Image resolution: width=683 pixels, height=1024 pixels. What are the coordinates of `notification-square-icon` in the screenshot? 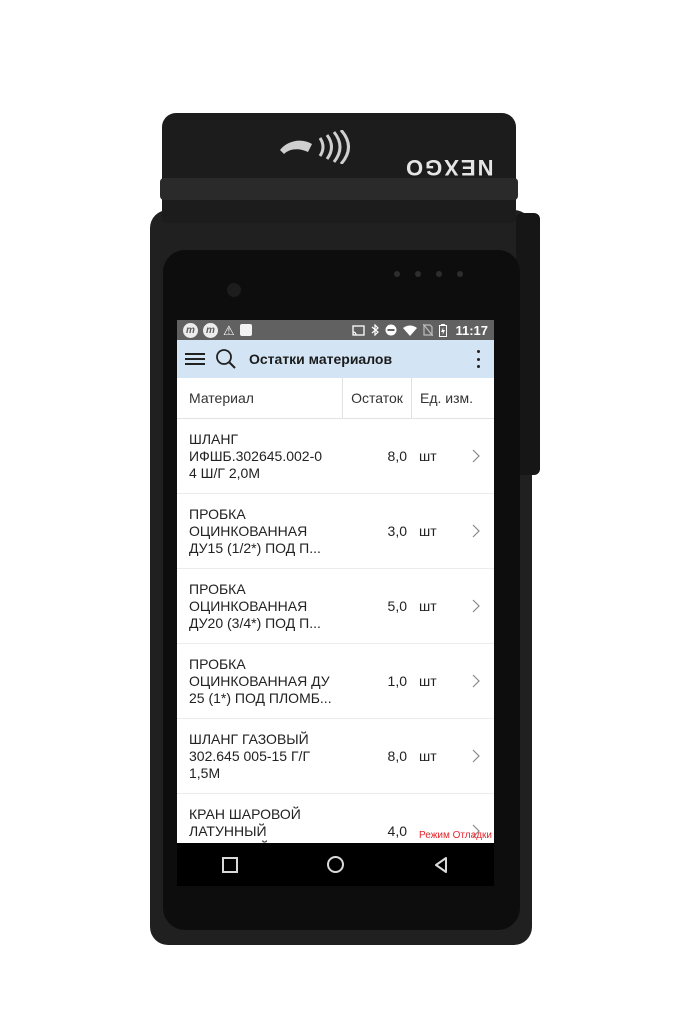 It's located at (245, 330).